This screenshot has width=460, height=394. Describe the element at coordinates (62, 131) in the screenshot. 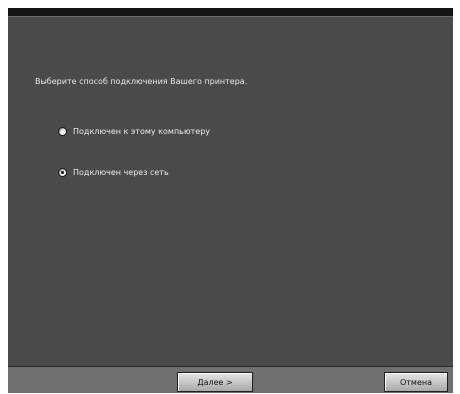

I see `radio-button-icon` at that location.